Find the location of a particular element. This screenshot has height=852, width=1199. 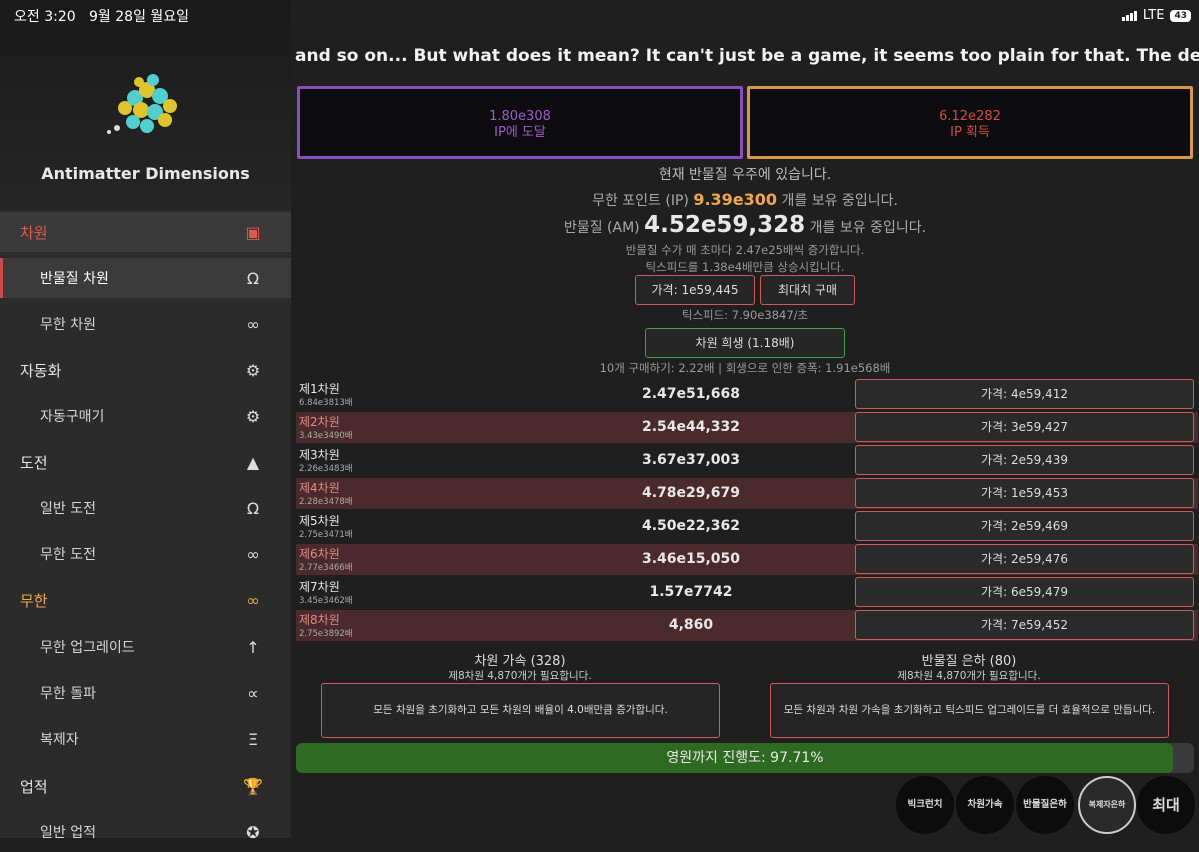

eternity-progress-bar: 영원까지 진행도: 97.71% is located at coordinates (745, 758).